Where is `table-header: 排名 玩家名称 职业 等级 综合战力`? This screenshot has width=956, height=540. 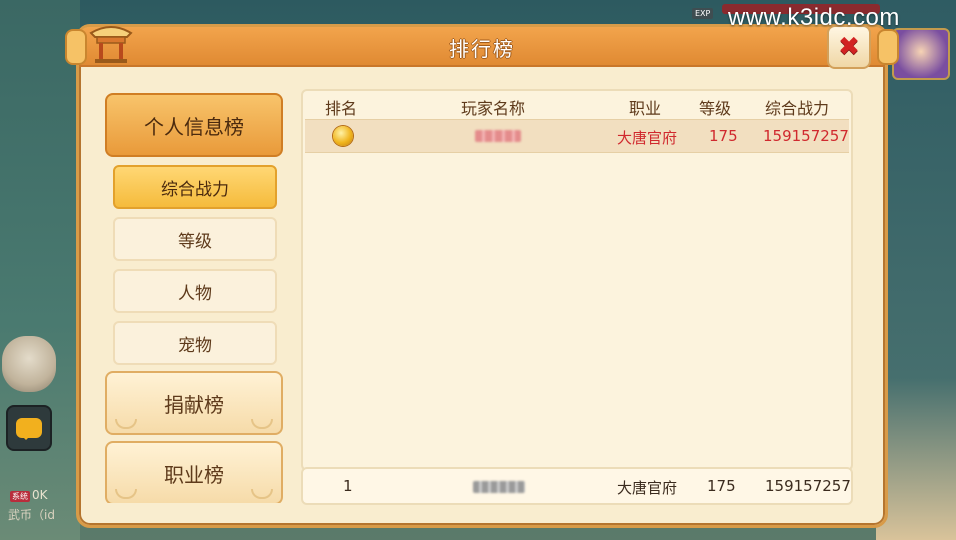
table-header: 排名 玩家名称 职业 等级 综合战力 is located at coordinates (577, 104).